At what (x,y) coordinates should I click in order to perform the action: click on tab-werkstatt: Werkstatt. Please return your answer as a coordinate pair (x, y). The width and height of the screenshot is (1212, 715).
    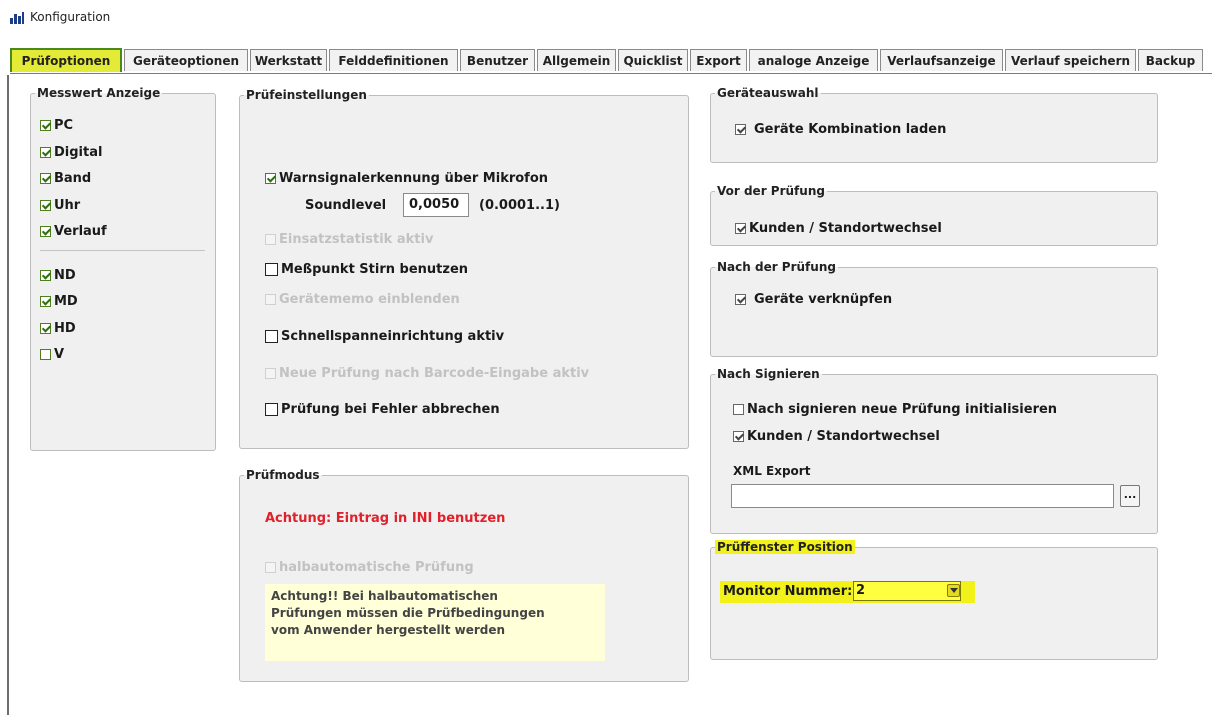
    Looking at the image, I should click on (288, 60).